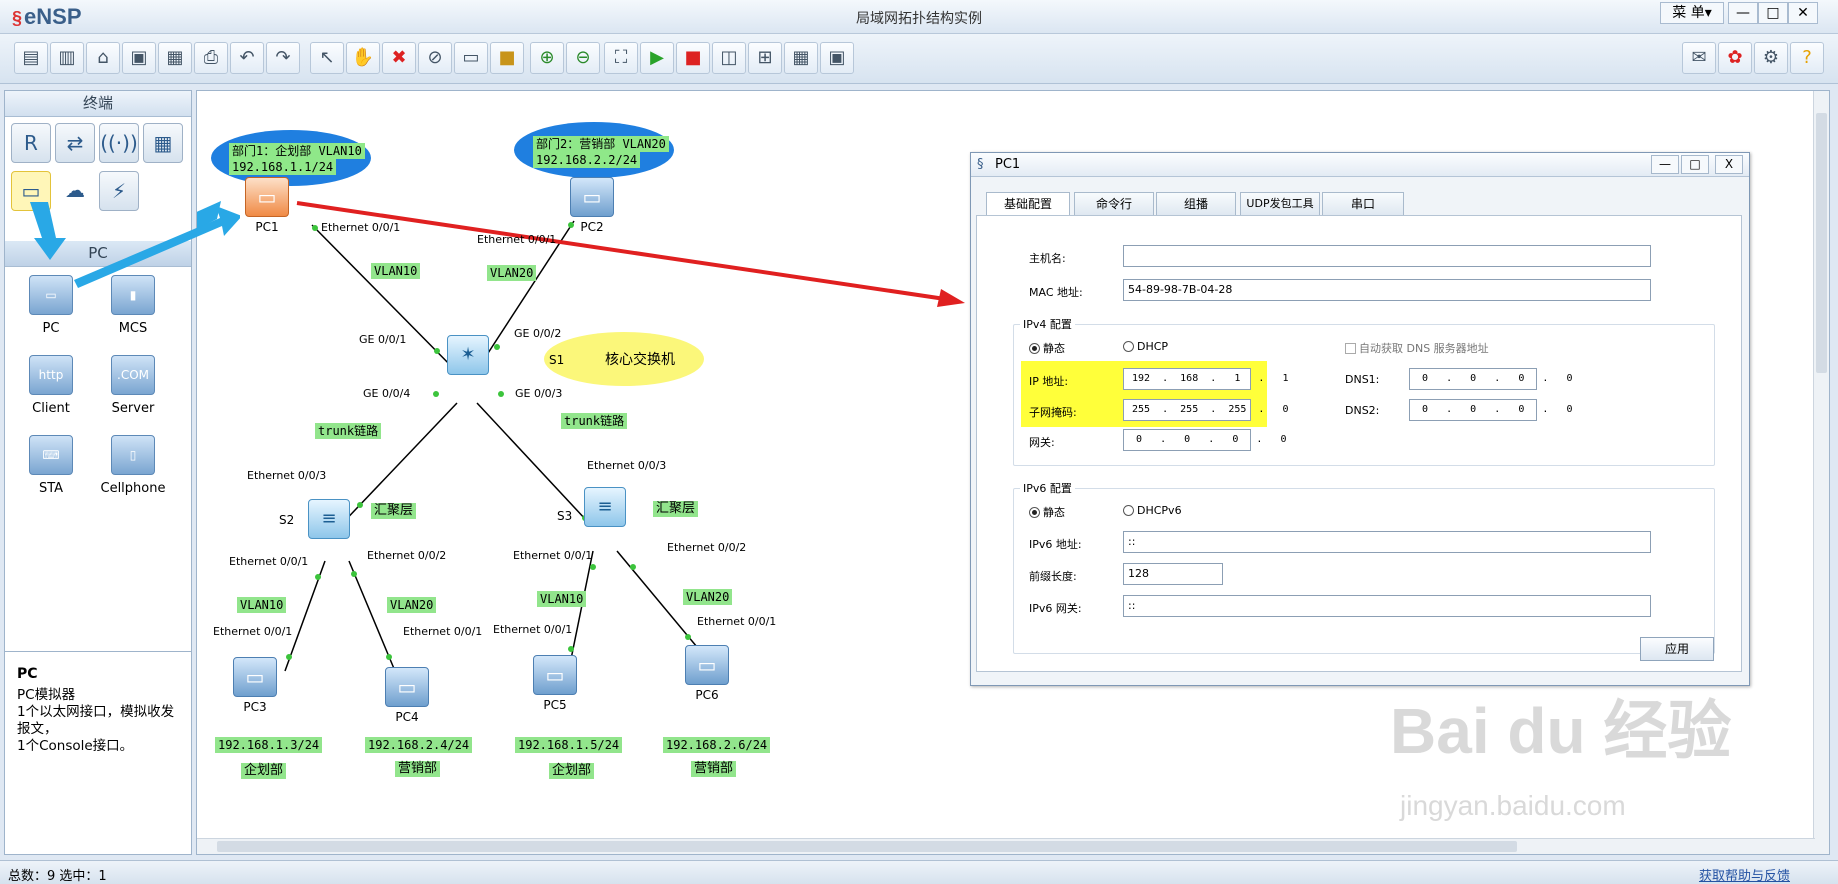 This screenshot has height=884, width=1838. What do you see at coordinates (211, 58) in the screenshot?
I see `print-icon: ⎙` at bounding box center [211, 58].